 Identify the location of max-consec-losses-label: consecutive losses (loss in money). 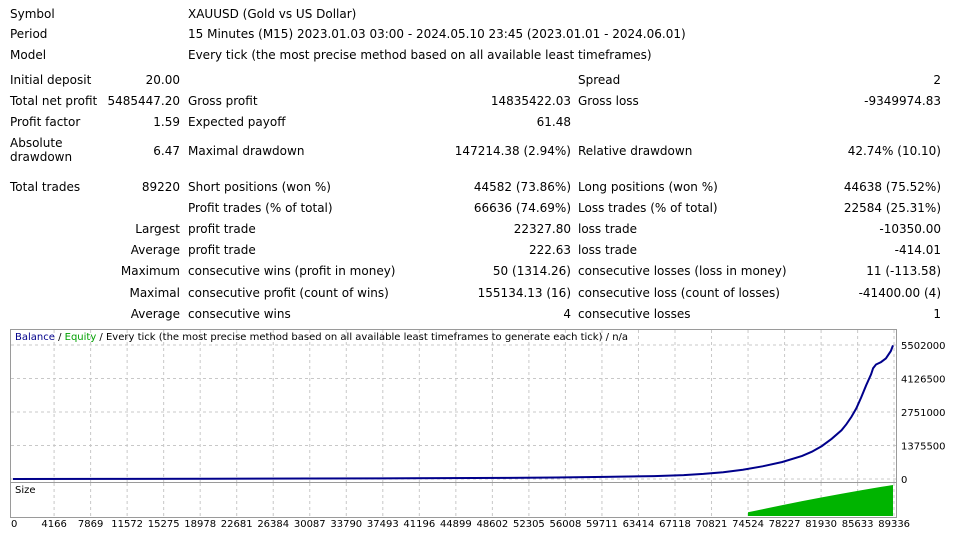
(682, 271).